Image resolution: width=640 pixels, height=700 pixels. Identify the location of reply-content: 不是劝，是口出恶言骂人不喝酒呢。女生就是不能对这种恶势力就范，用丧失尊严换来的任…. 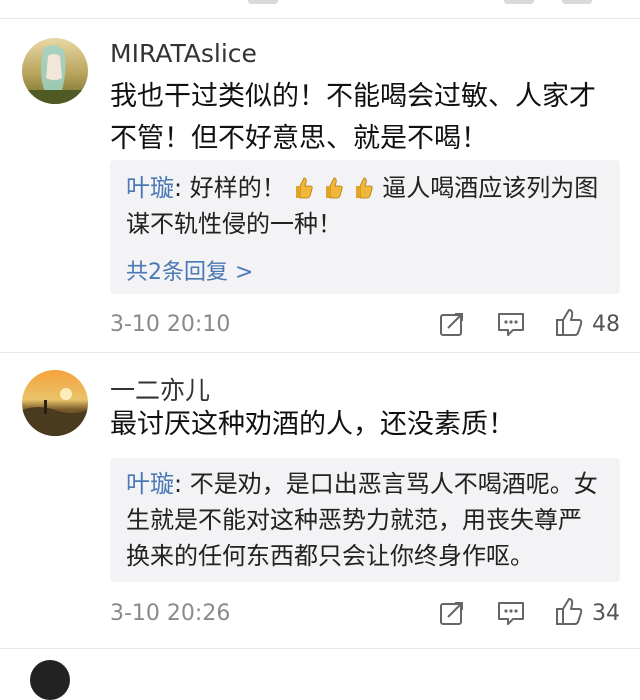
(362, 520).